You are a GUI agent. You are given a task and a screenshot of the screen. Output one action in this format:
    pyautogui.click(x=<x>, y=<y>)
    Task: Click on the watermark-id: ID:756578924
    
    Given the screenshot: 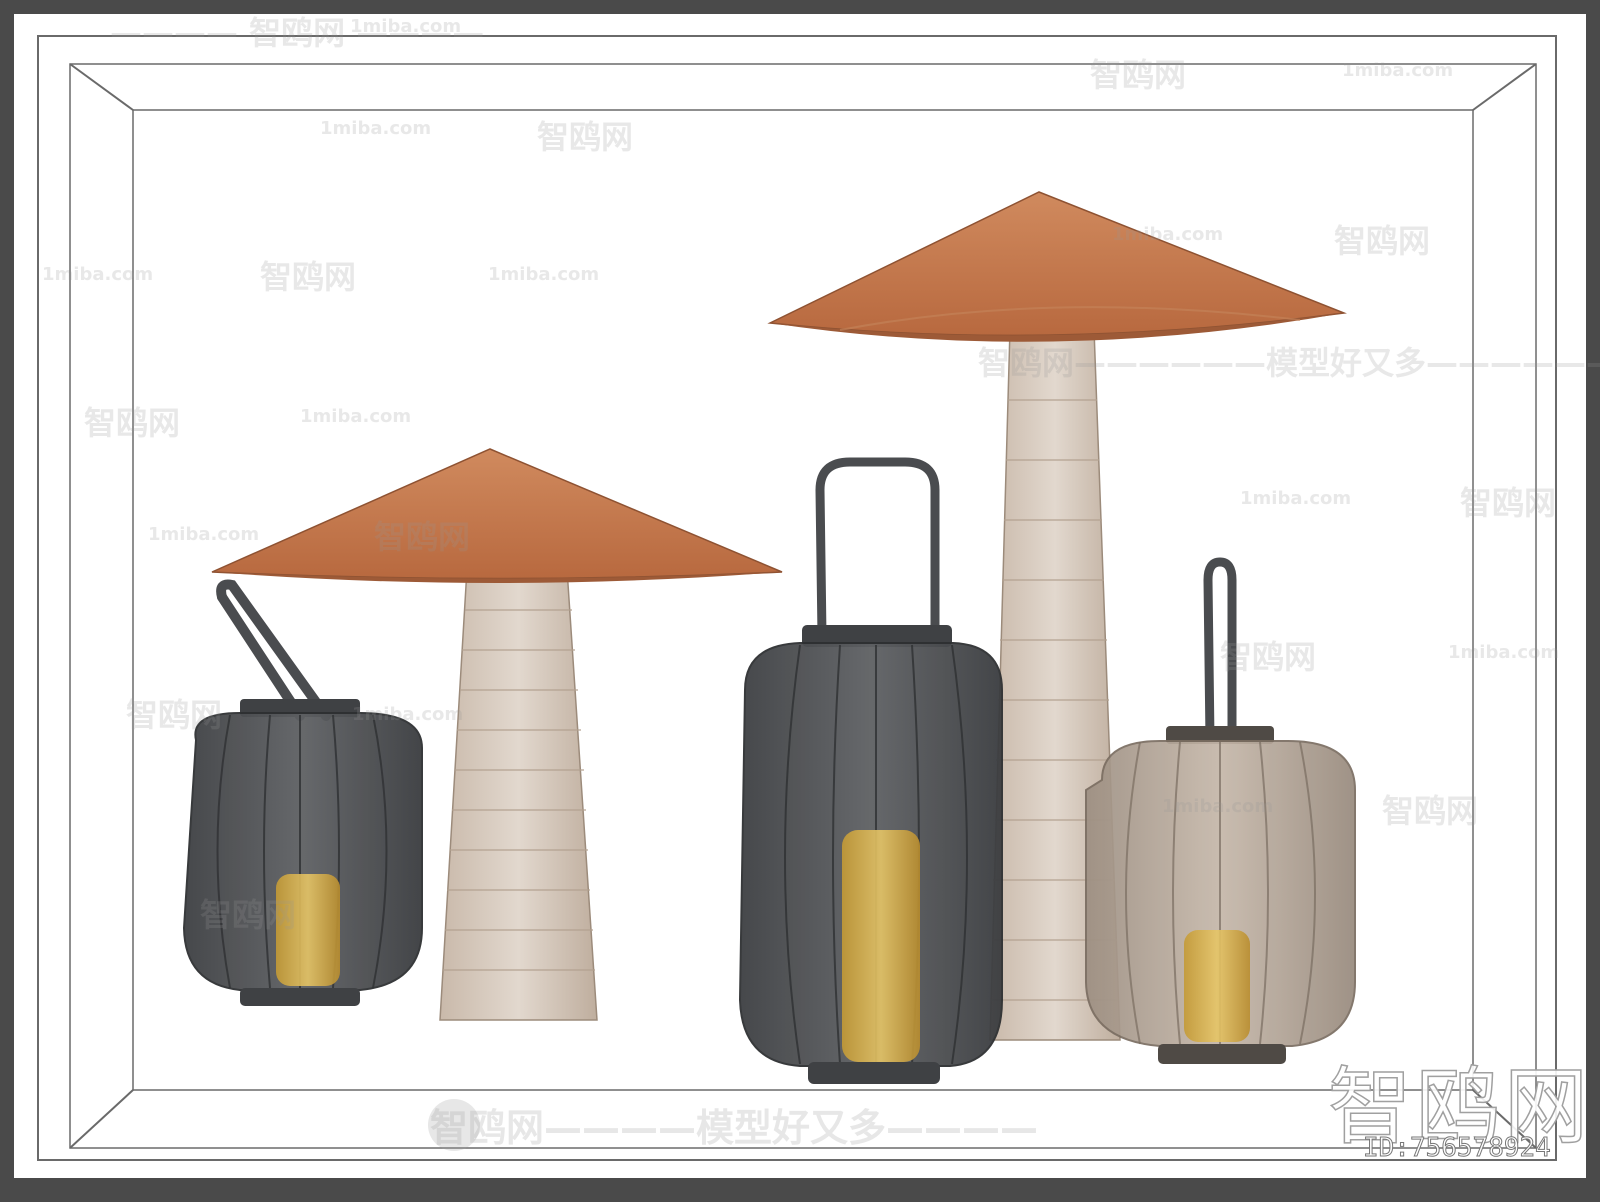 What is the action you would take?
    pyautogui.click(x=1457, y=1148)
    